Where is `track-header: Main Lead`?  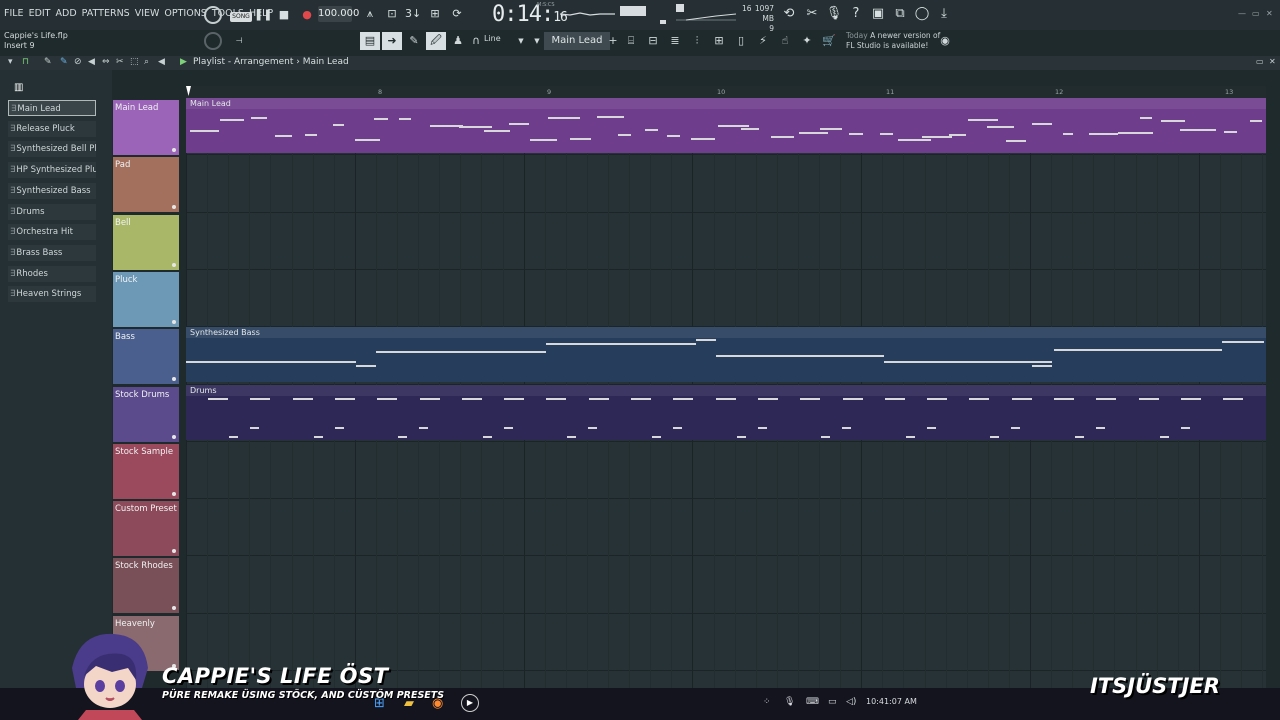 track-header: Main Lead is located at coordinates (146, 127).